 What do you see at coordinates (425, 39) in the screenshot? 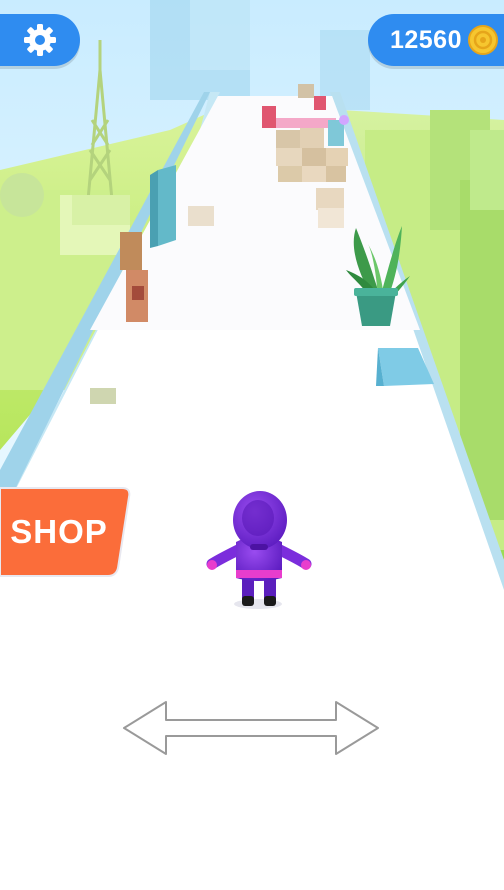
I see `coin-count: 12560` at bounding box center [425, 39].